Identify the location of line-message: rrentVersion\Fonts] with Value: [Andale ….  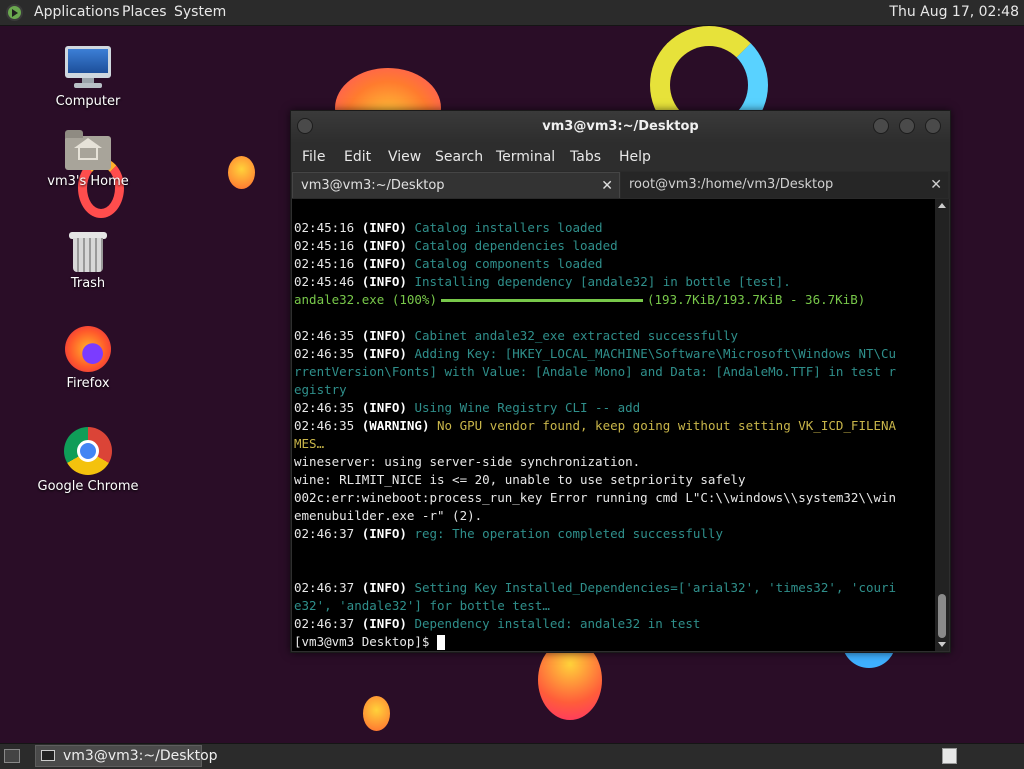
(595, 371).